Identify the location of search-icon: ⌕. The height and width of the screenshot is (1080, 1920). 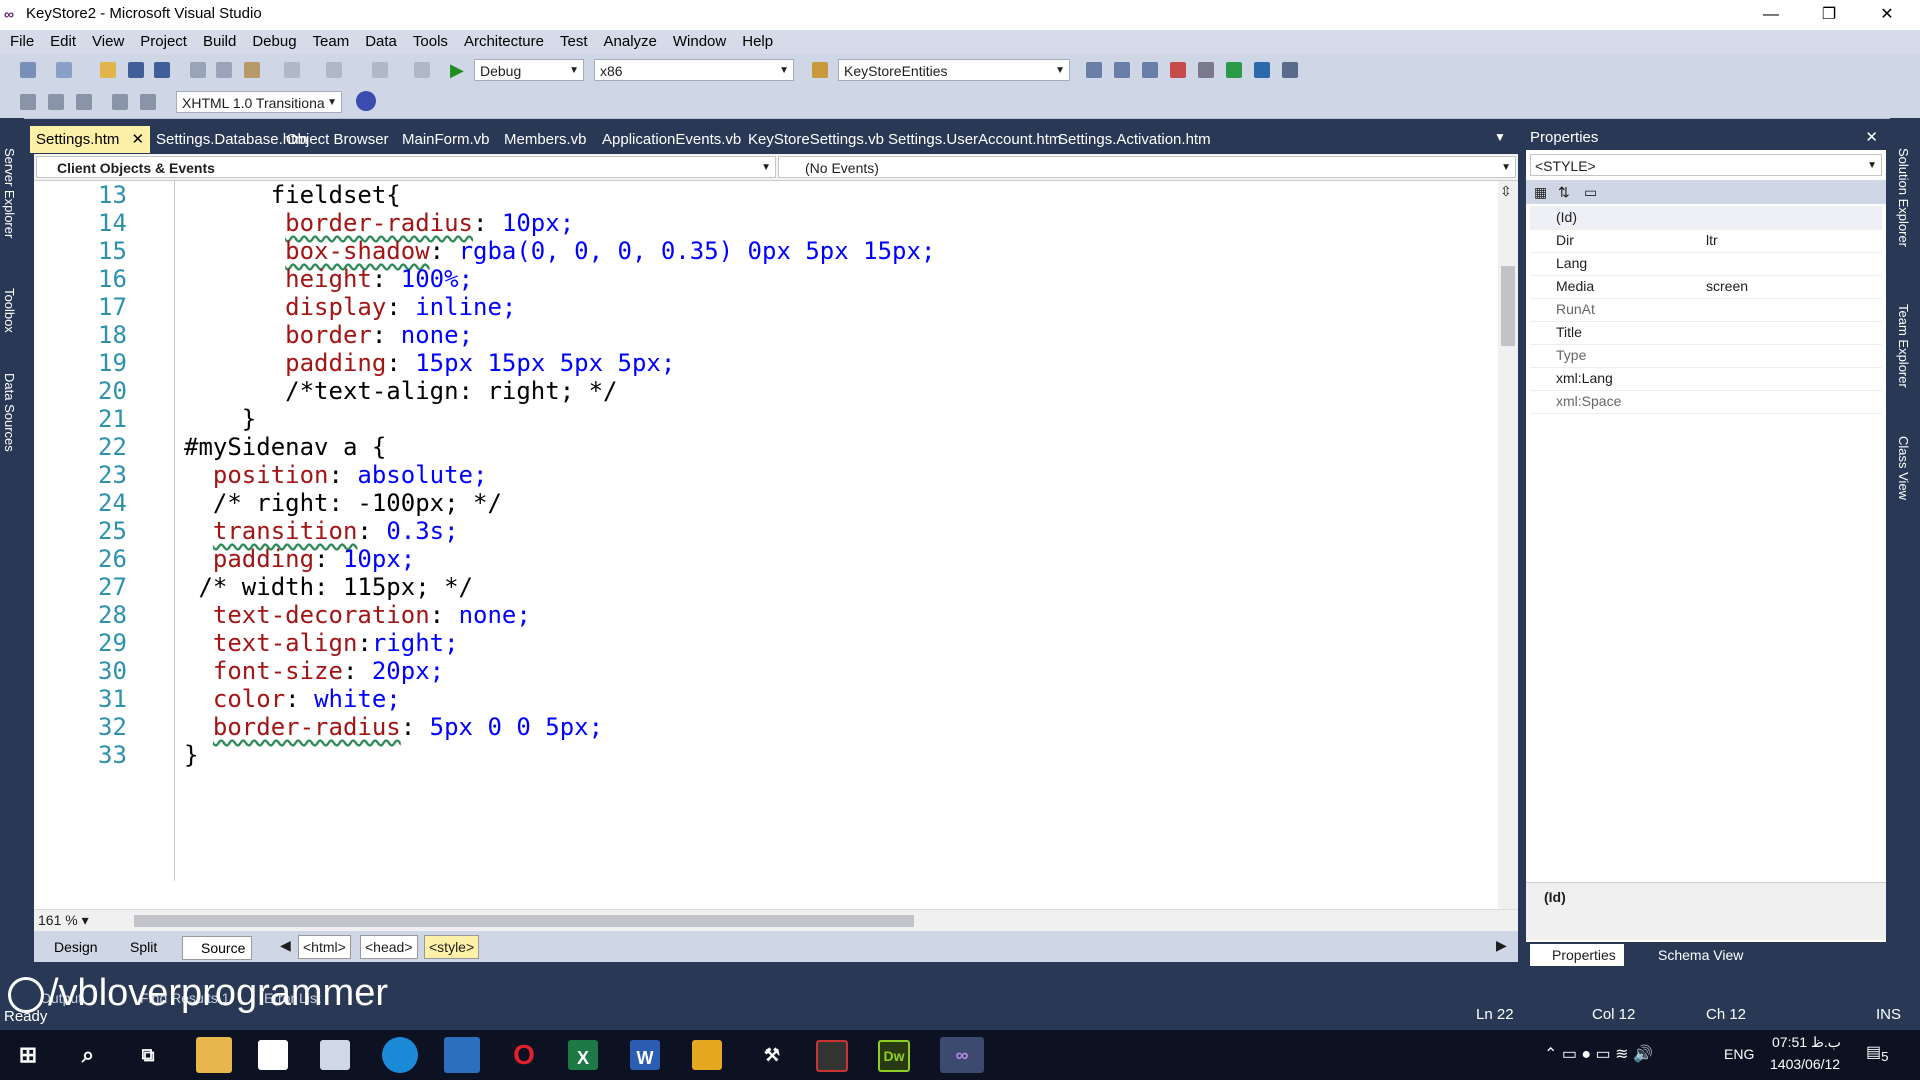
(88, 1055).